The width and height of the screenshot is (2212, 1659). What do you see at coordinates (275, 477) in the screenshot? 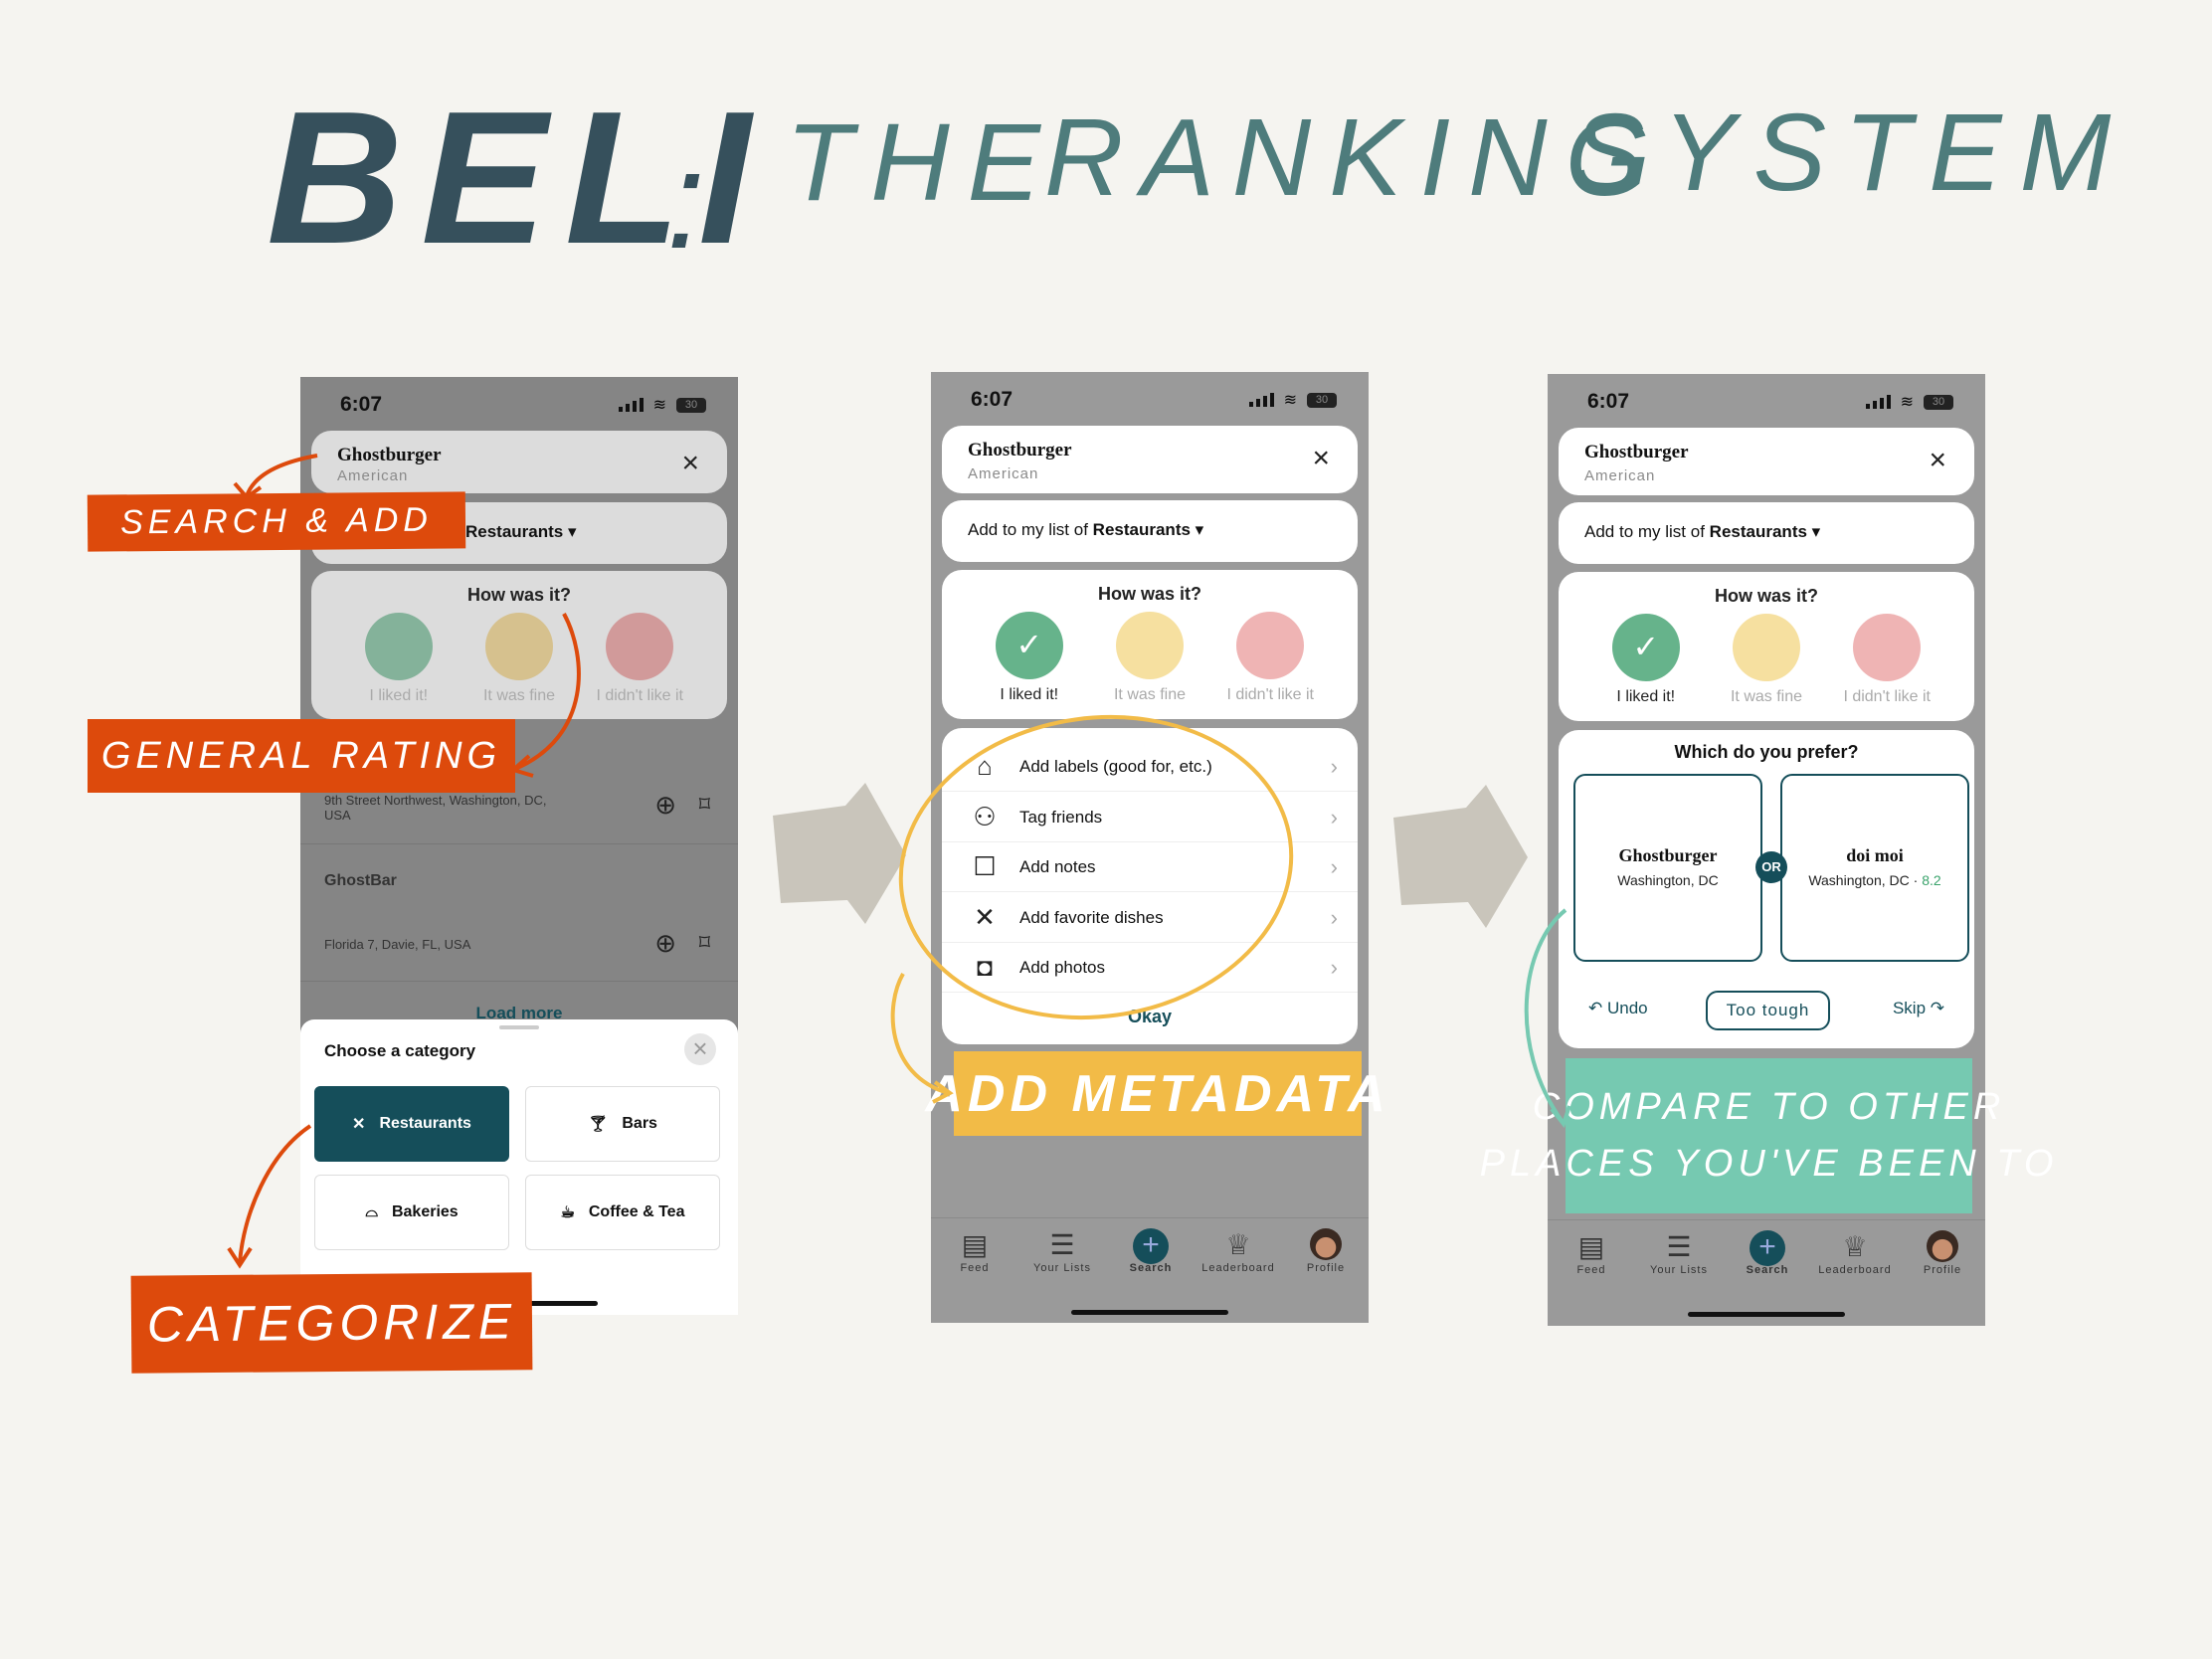
I see `arrow-search` at bounding box center [275, 477].